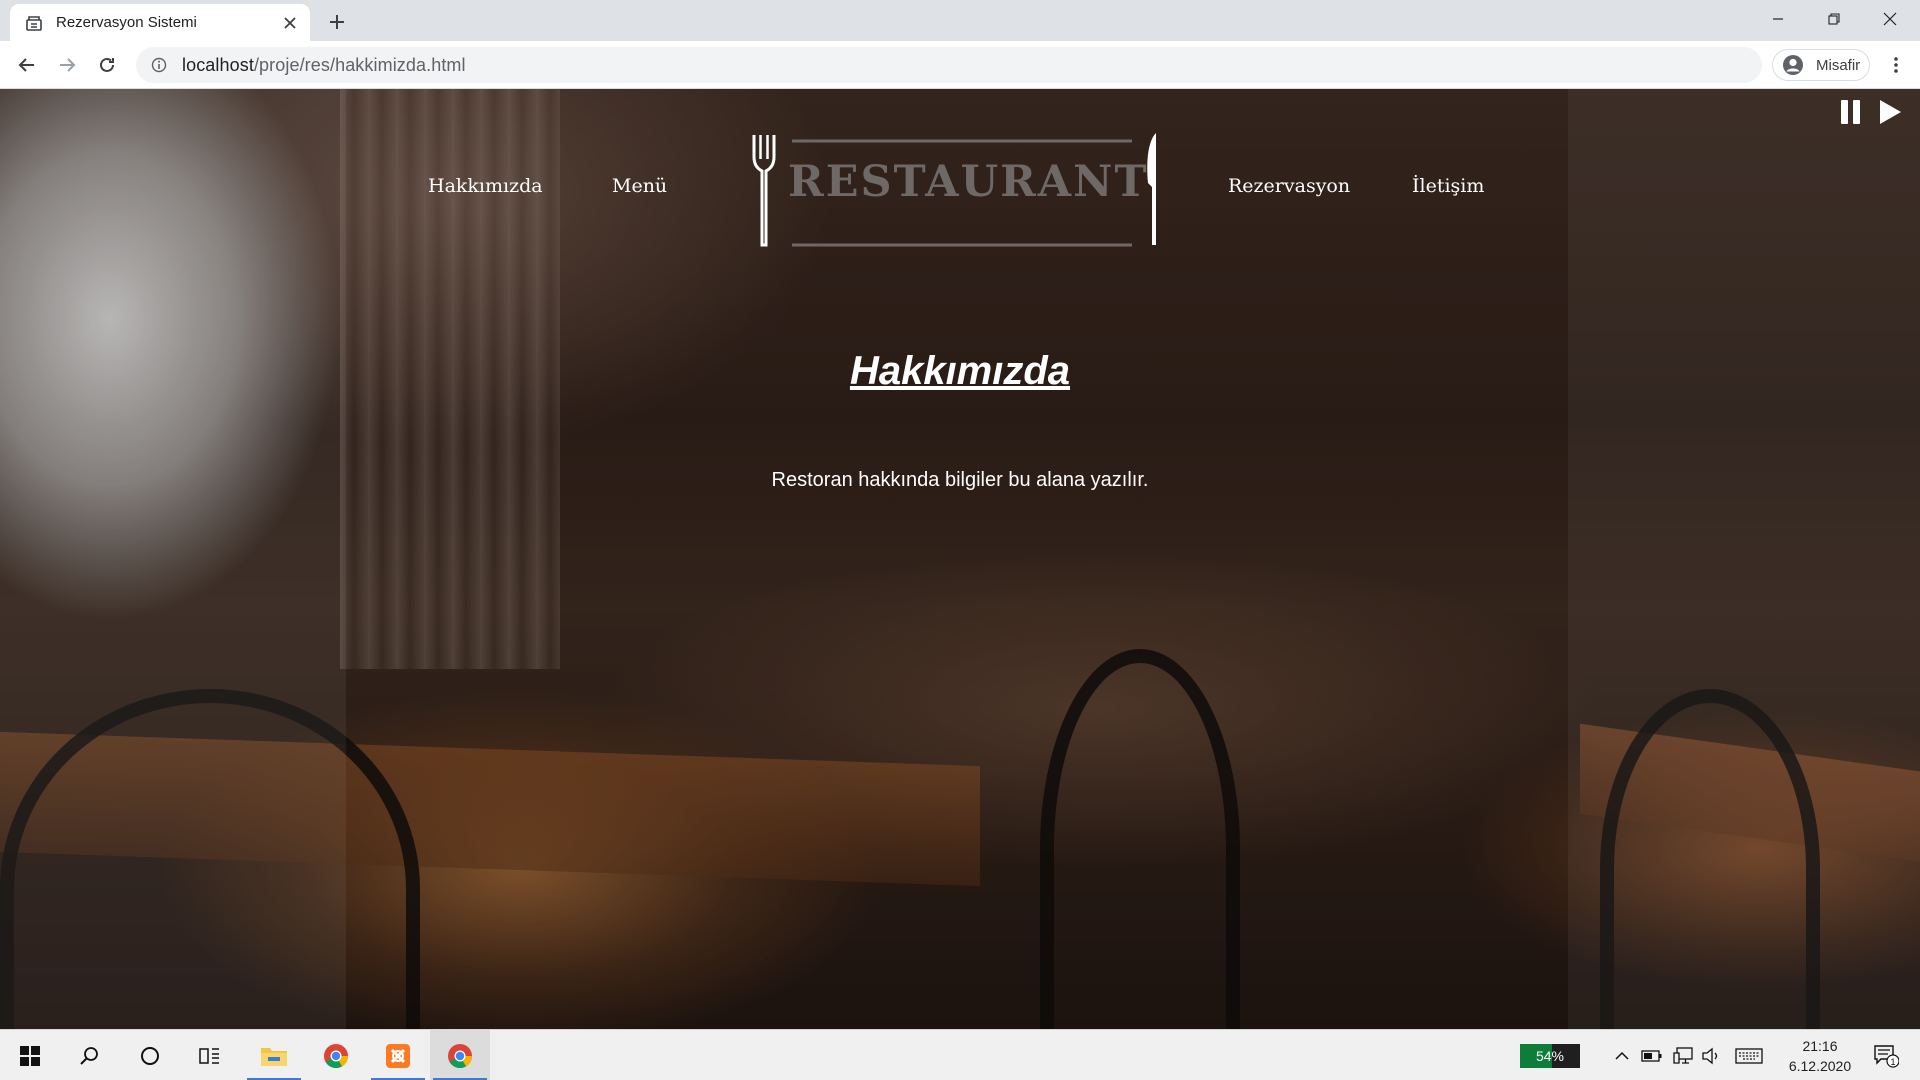 The width and height of the screenshot is (1920, 1080). I want to click on volume-icon, so click(1711, 1055).